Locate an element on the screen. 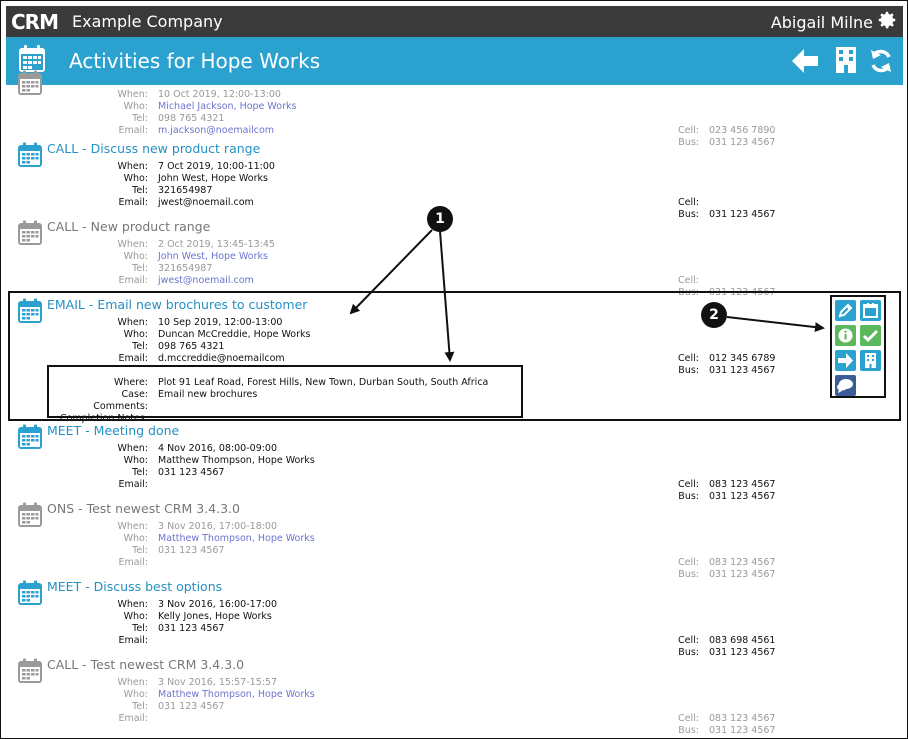  logo-text: CRM is located at coordinates (35, 22).